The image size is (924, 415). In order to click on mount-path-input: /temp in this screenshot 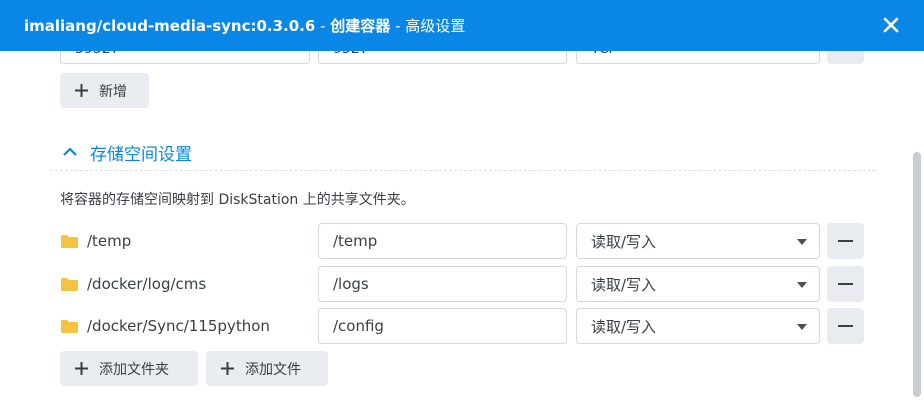, I will do `click(442, 241)`.